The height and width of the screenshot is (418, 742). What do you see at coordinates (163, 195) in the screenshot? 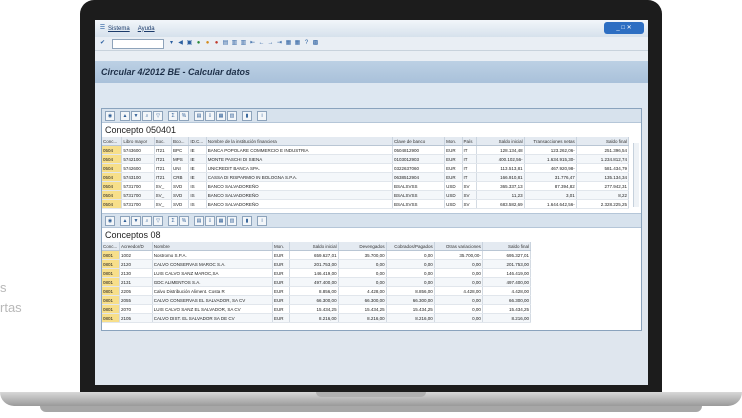
I see `table-cell: SV_` at bounding box center [163, 195].